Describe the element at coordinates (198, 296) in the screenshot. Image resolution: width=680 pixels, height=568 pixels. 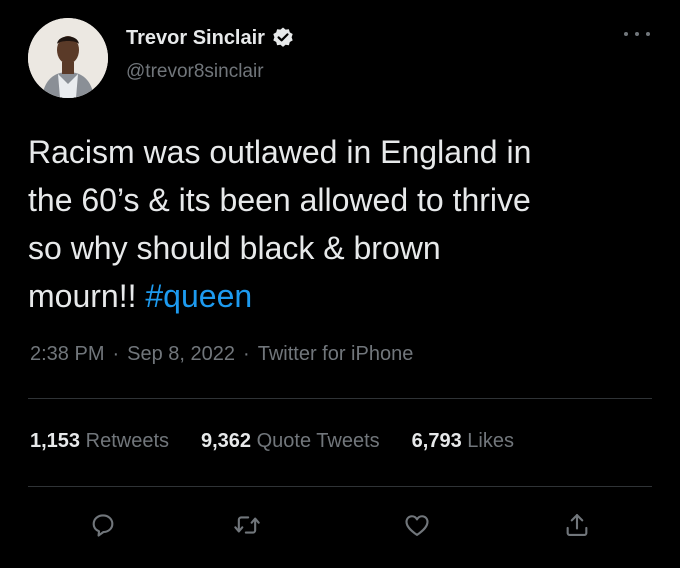
I see `hashtag-link: #queen` at that location.